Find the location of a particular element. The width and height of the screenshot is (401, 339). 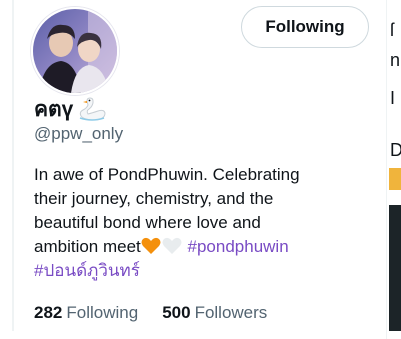

following-button: Following is located at coordinates (305, 27).